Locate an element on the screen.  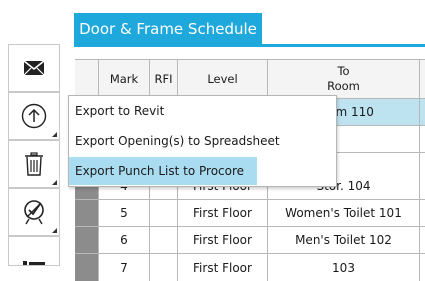
title-underline is located at coordinates (249, 45).